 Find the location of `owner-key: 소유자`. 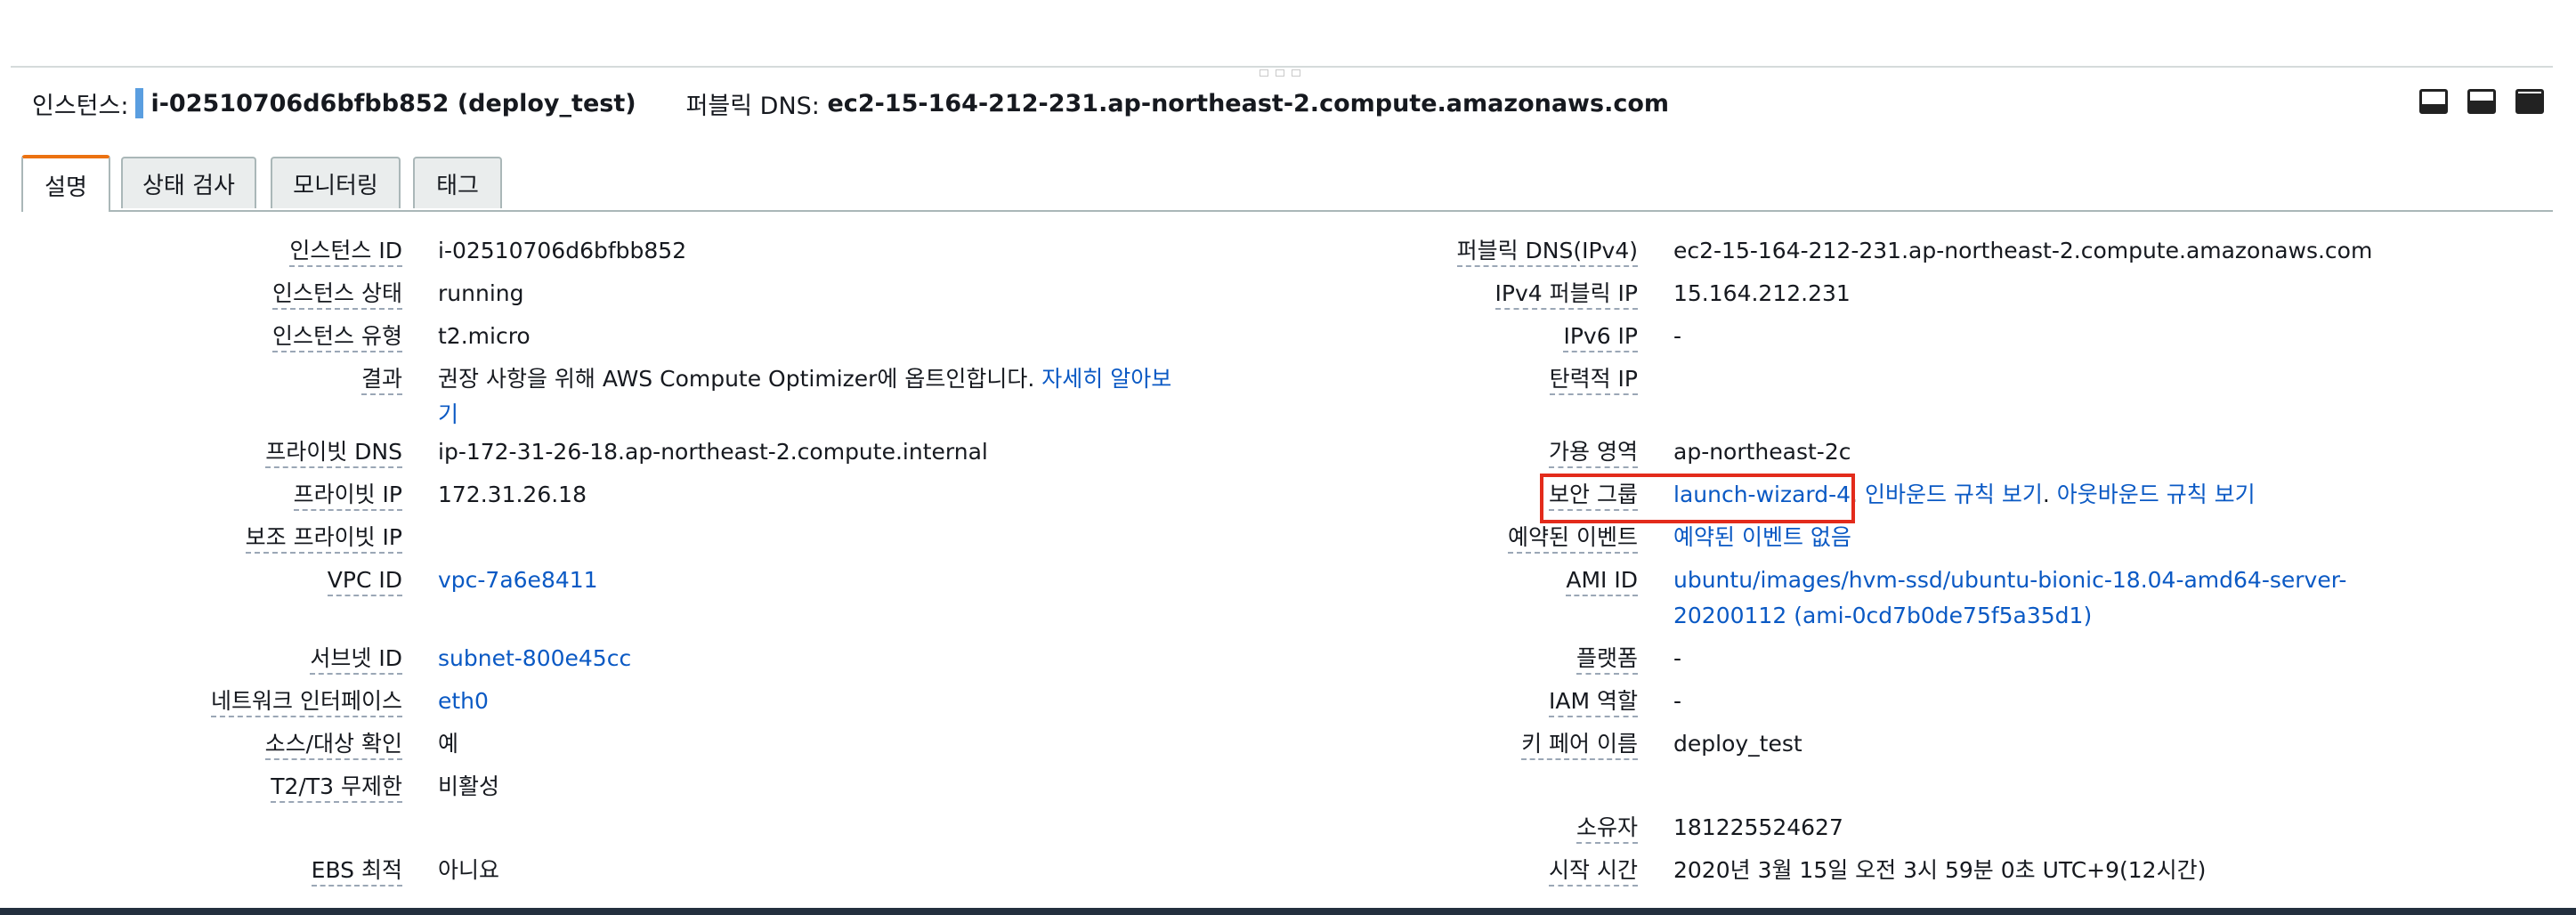

owner-key: 소유자 is located at coordinates (1607, 829).